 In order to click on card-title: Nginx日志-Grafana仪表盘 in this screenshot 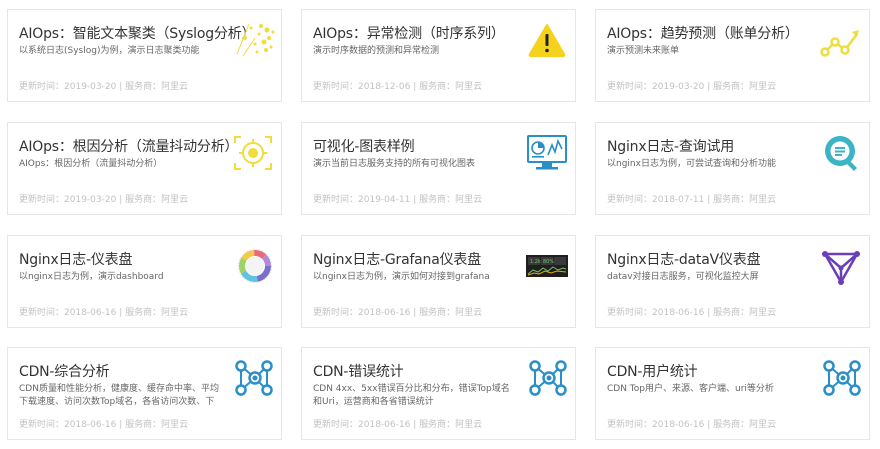, I will do `click(397, 260)`.